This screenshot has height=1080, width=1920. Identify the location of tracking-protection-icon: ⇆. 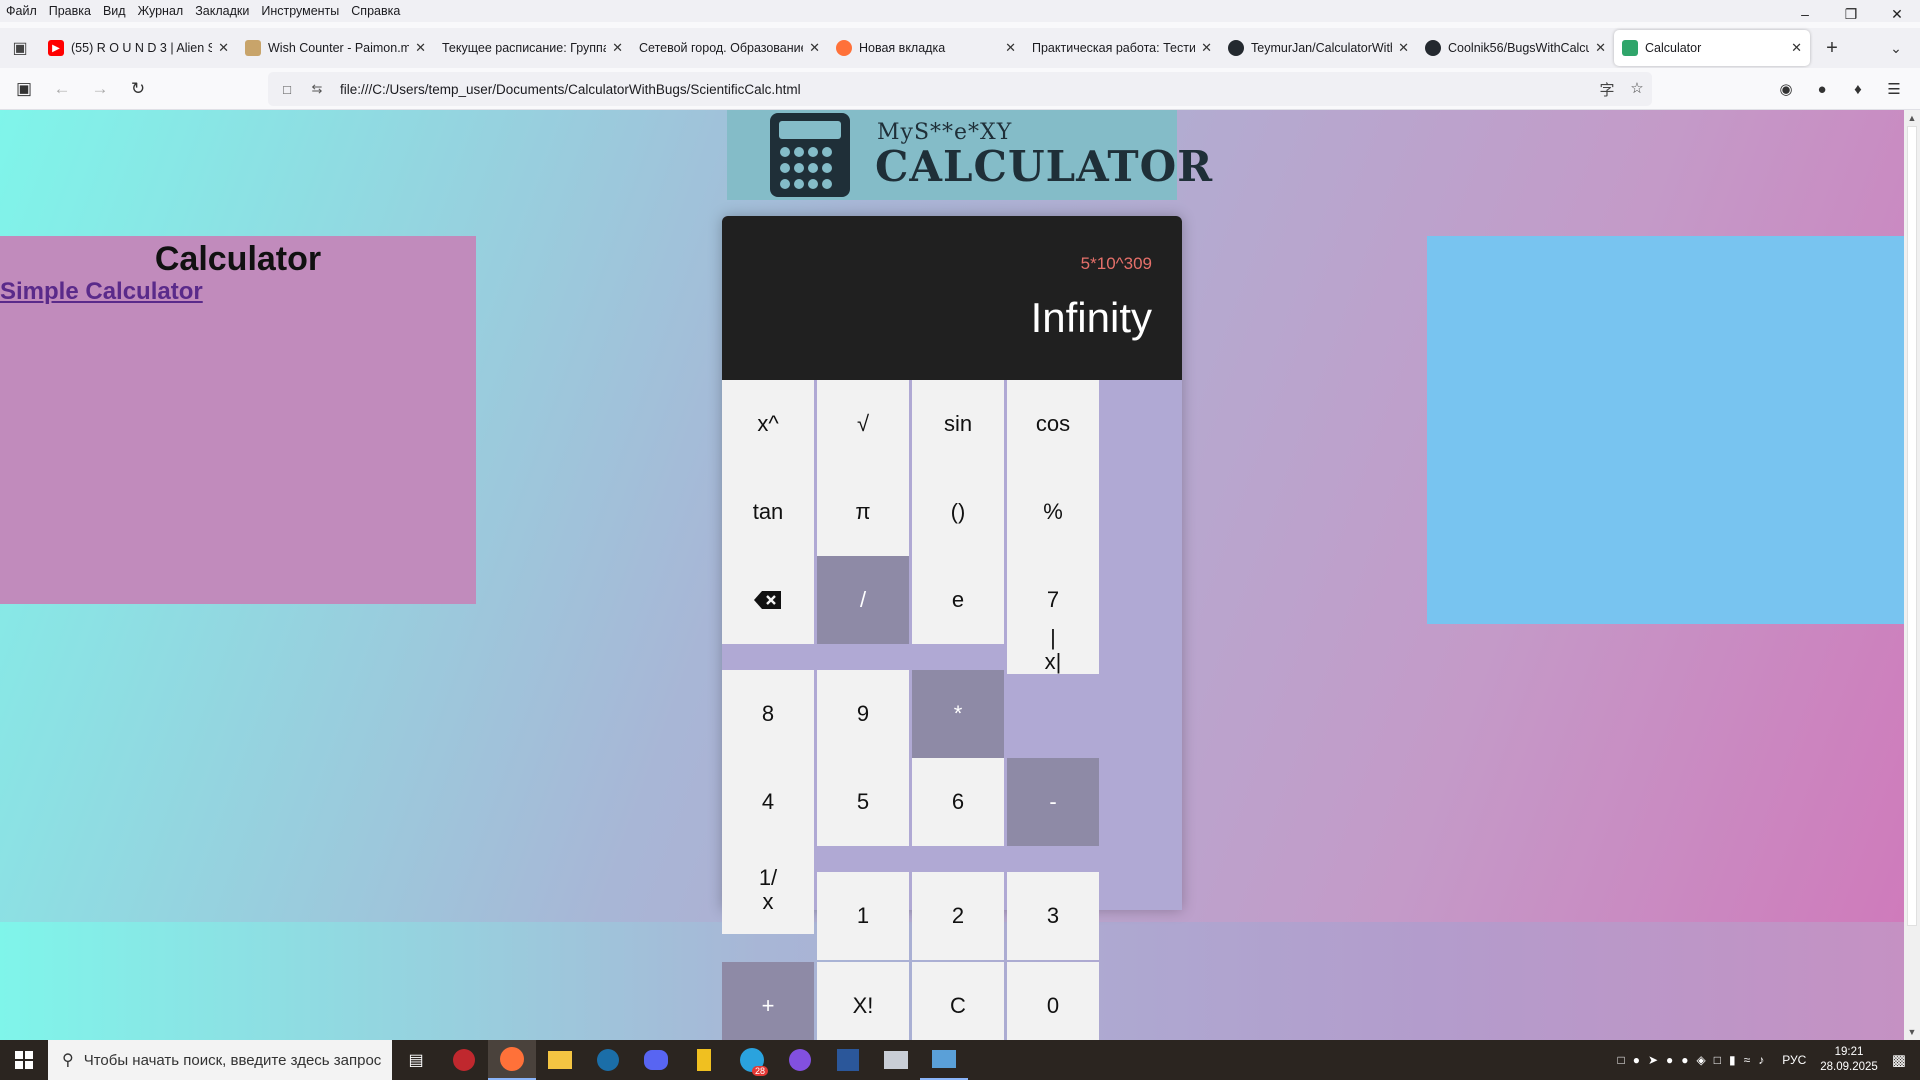
(317, 89).